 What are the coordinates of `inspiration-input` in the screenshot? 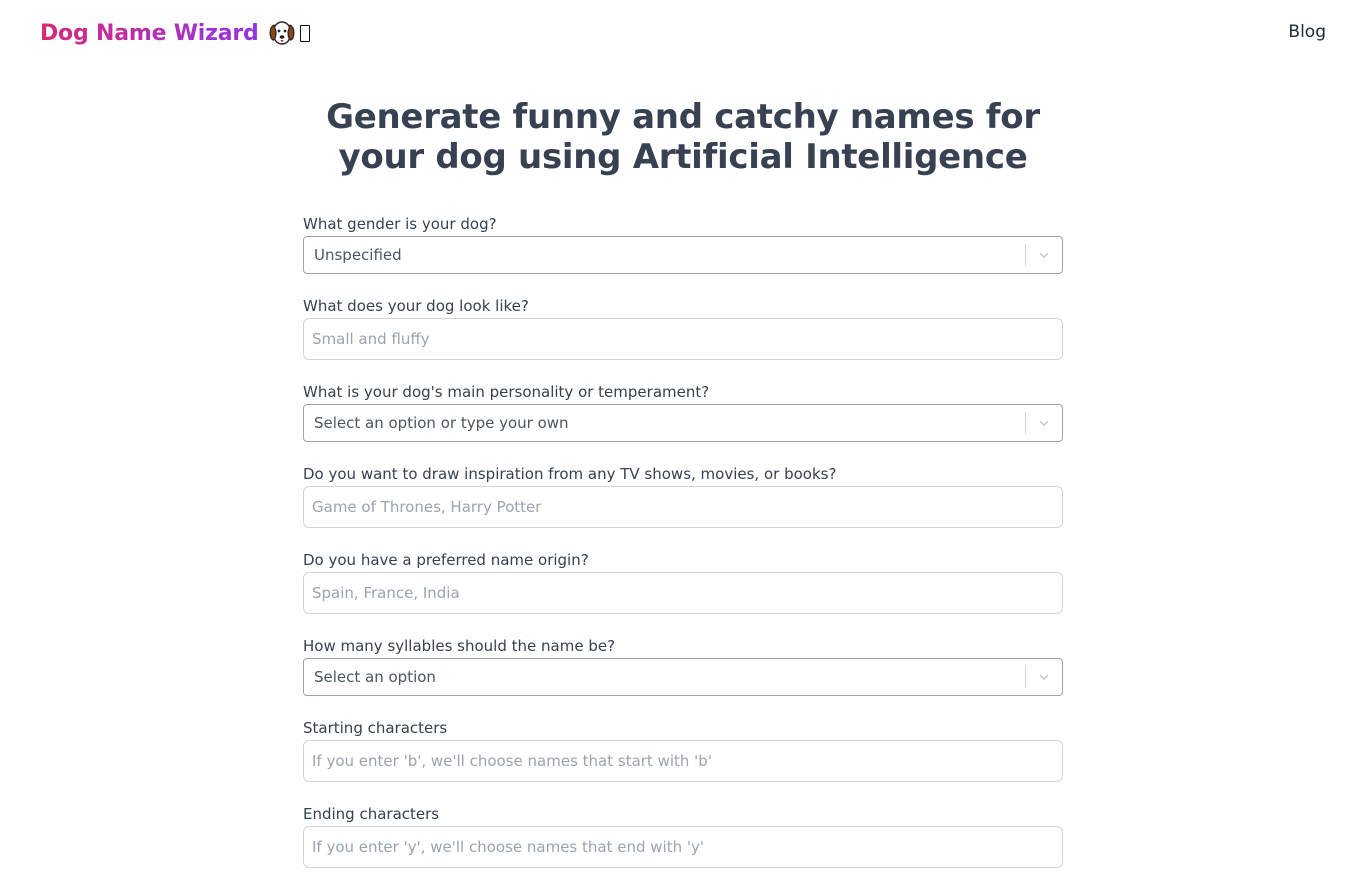 It's located at (683, 507).